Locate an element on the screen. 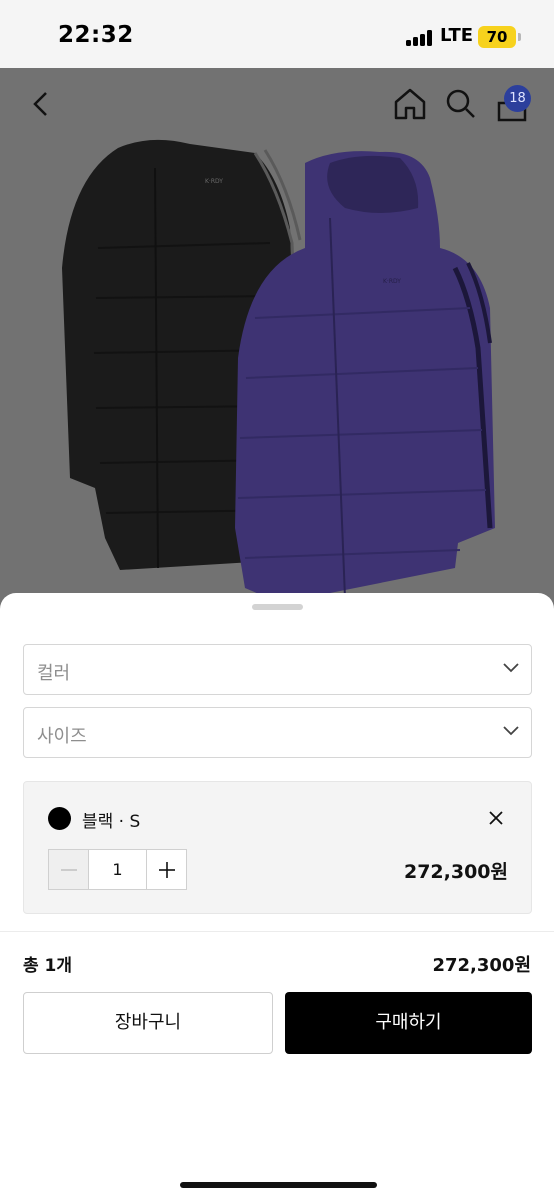  quantity-stepper: 1 is located at coordinates (117, 869).